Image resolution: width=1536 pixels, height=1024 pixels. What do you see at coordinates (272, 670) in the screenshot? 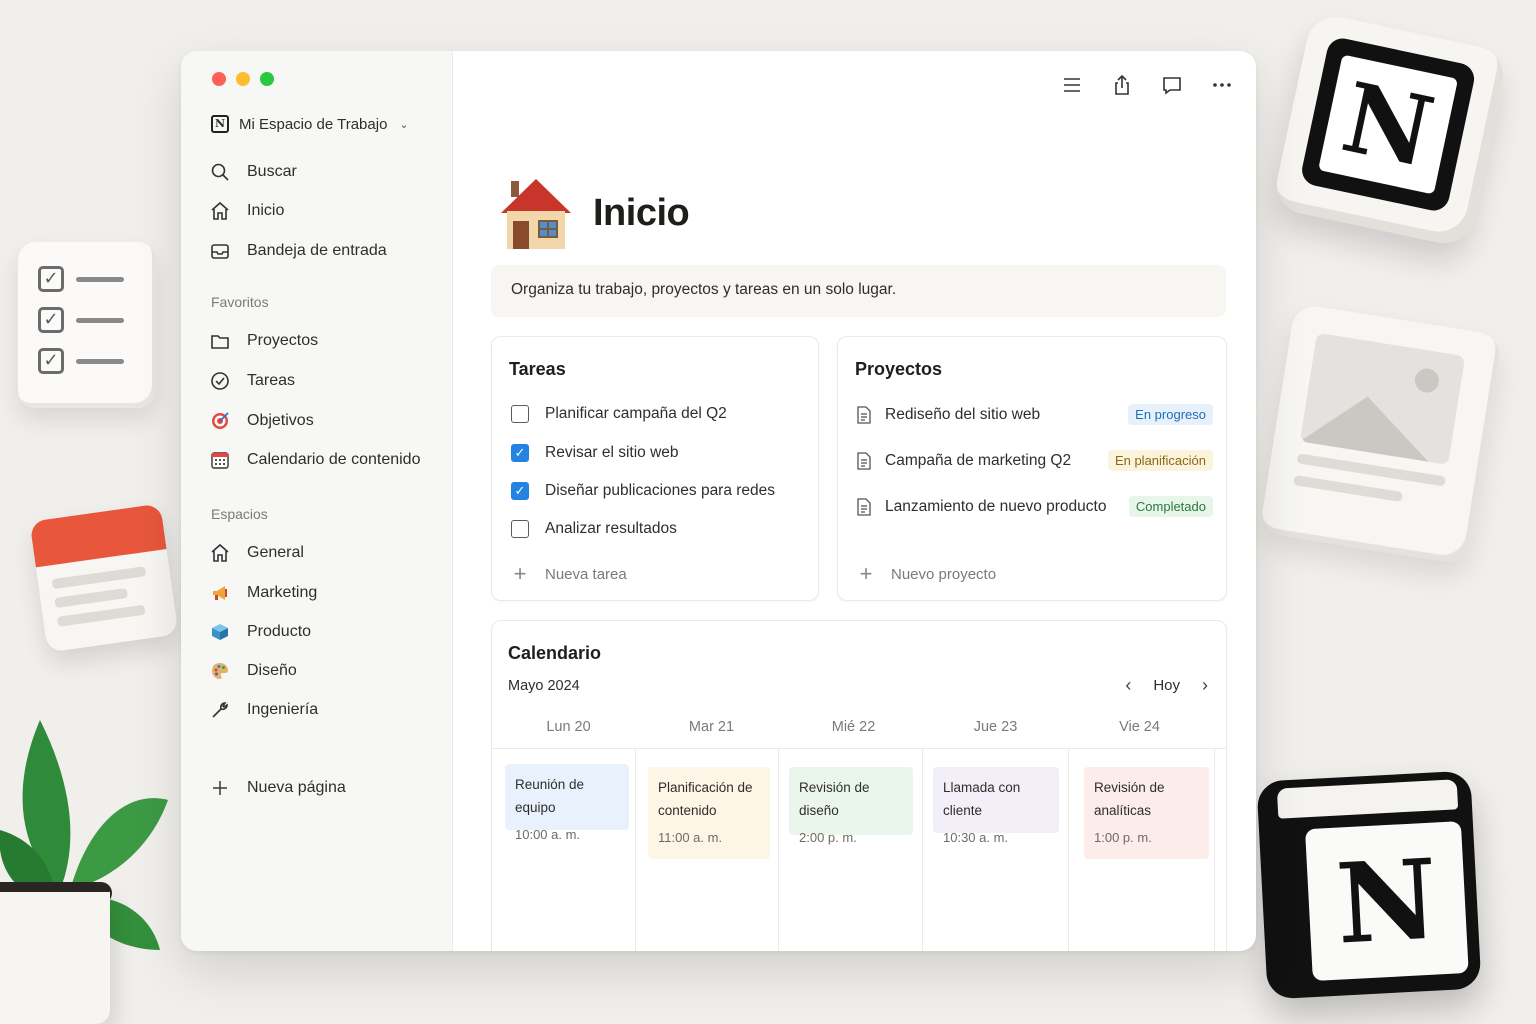
I see `sidebar-item-label: Diseño` at bounding box center [272, 670].